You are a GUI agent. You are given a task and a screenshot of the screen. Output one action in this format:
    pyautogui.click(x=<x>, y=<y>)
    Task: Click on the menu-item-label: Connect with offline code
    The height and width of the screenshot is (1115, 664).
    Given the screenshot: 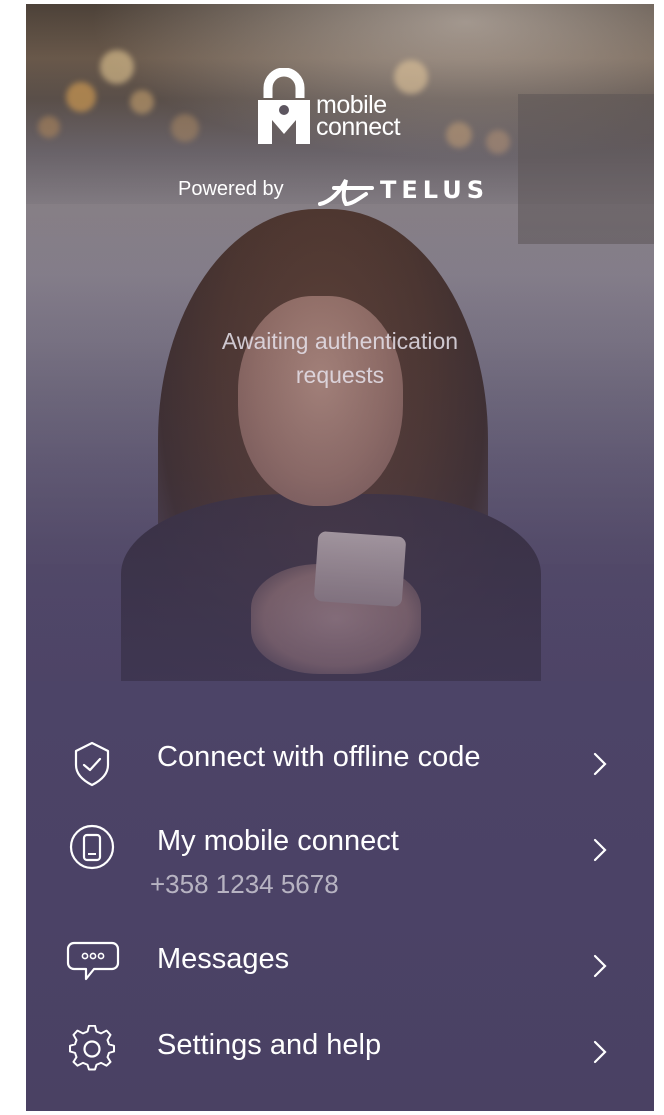 What is the action you would take?
    pyautogui.click(x=319, y=757)
    